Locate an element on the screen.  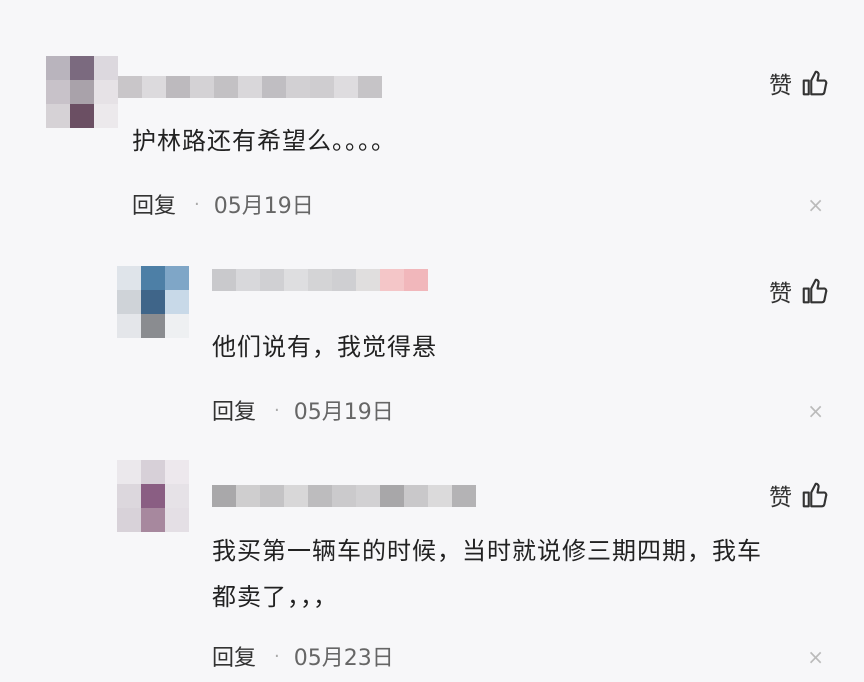
comment-text: 我买第一辆车的时候，当时就说修三期四期，我车 都卖了，，， is located at coordinates (487, 574).